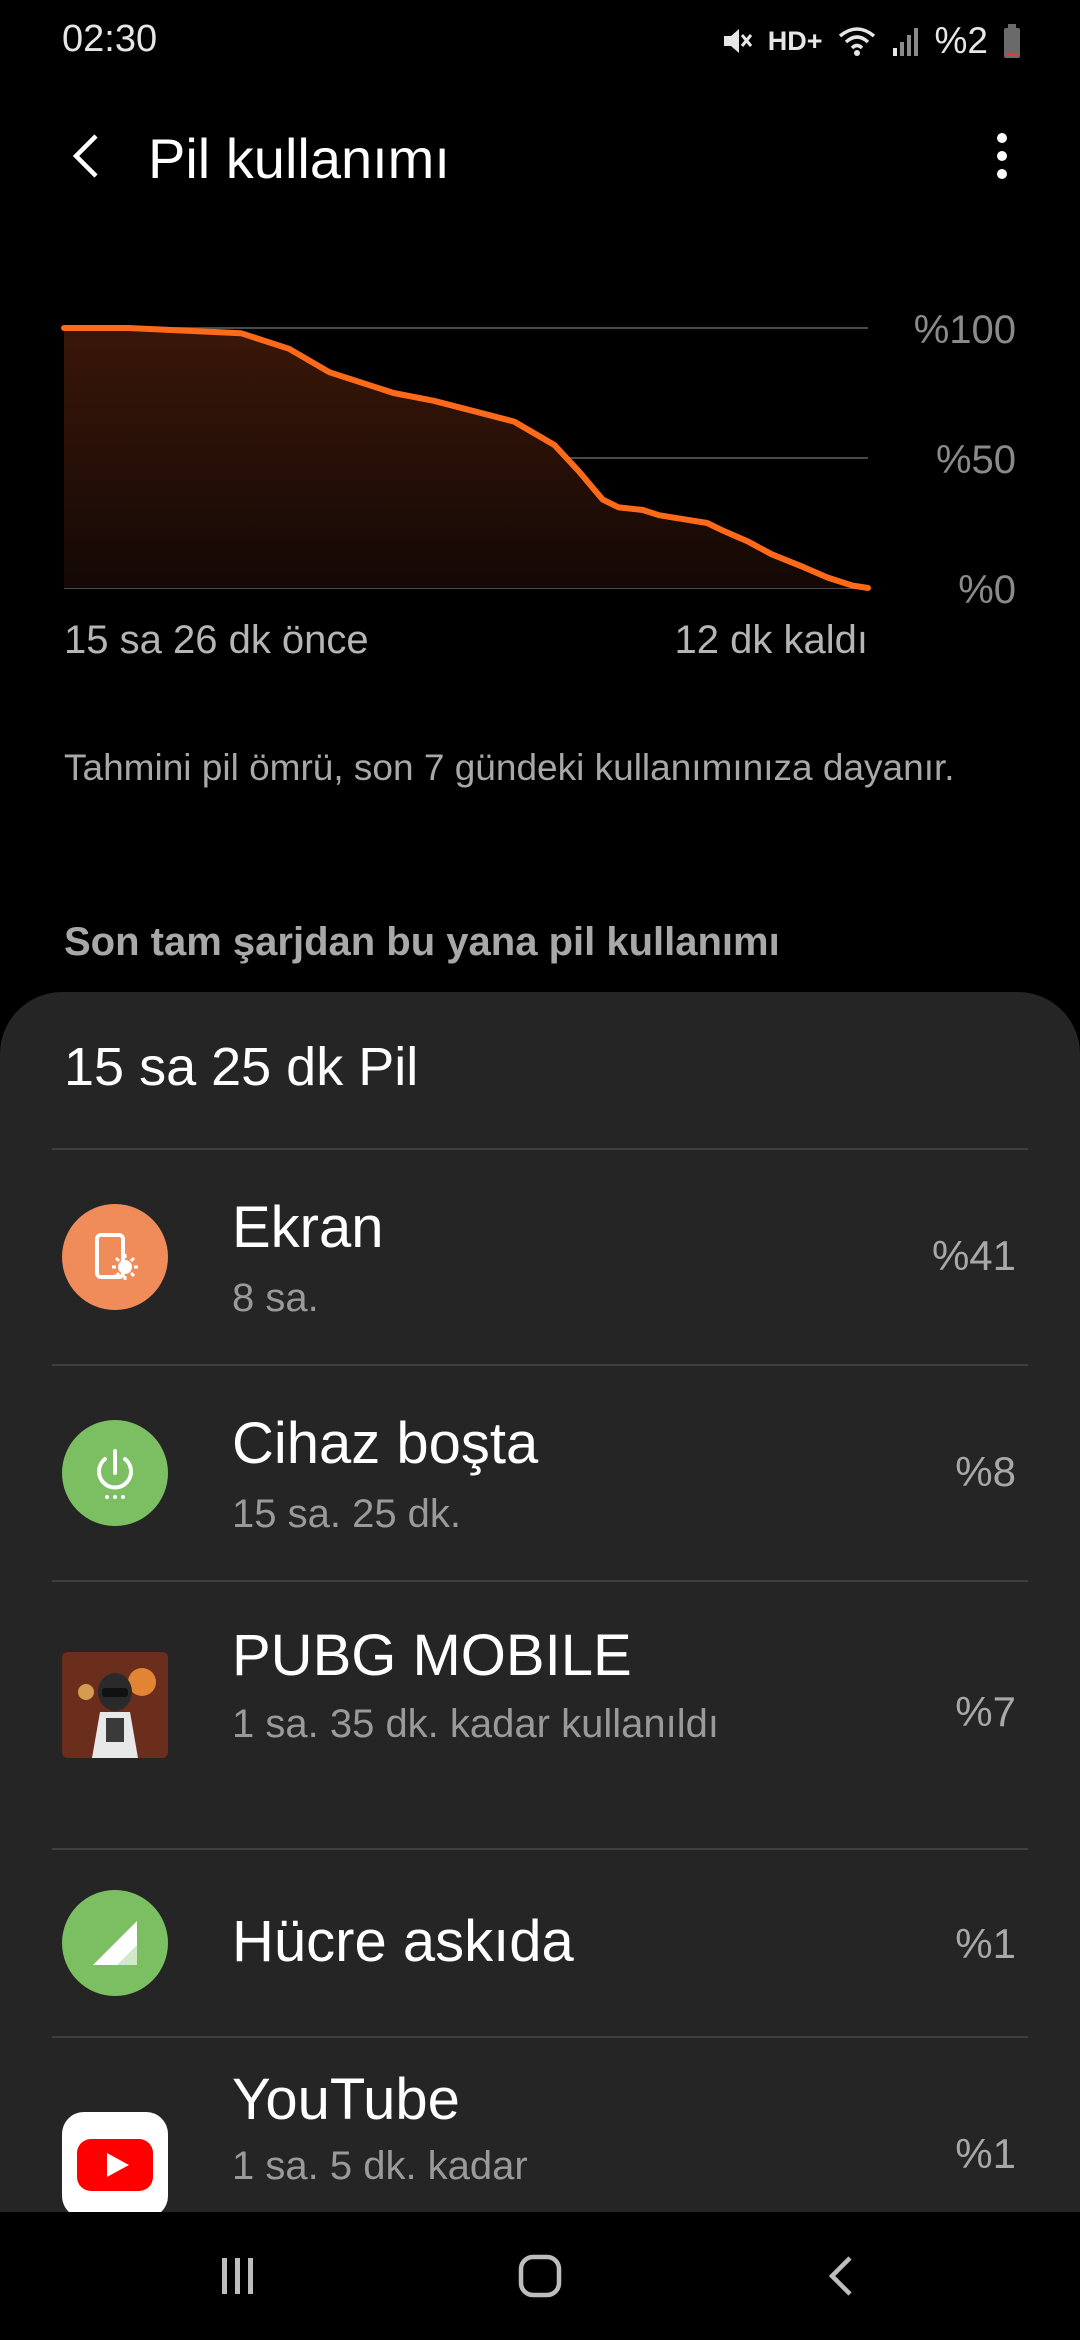 The width and height of the screenshot is (1080, 2340). I want to click on youtube-app-icon, so click(115, 2162).